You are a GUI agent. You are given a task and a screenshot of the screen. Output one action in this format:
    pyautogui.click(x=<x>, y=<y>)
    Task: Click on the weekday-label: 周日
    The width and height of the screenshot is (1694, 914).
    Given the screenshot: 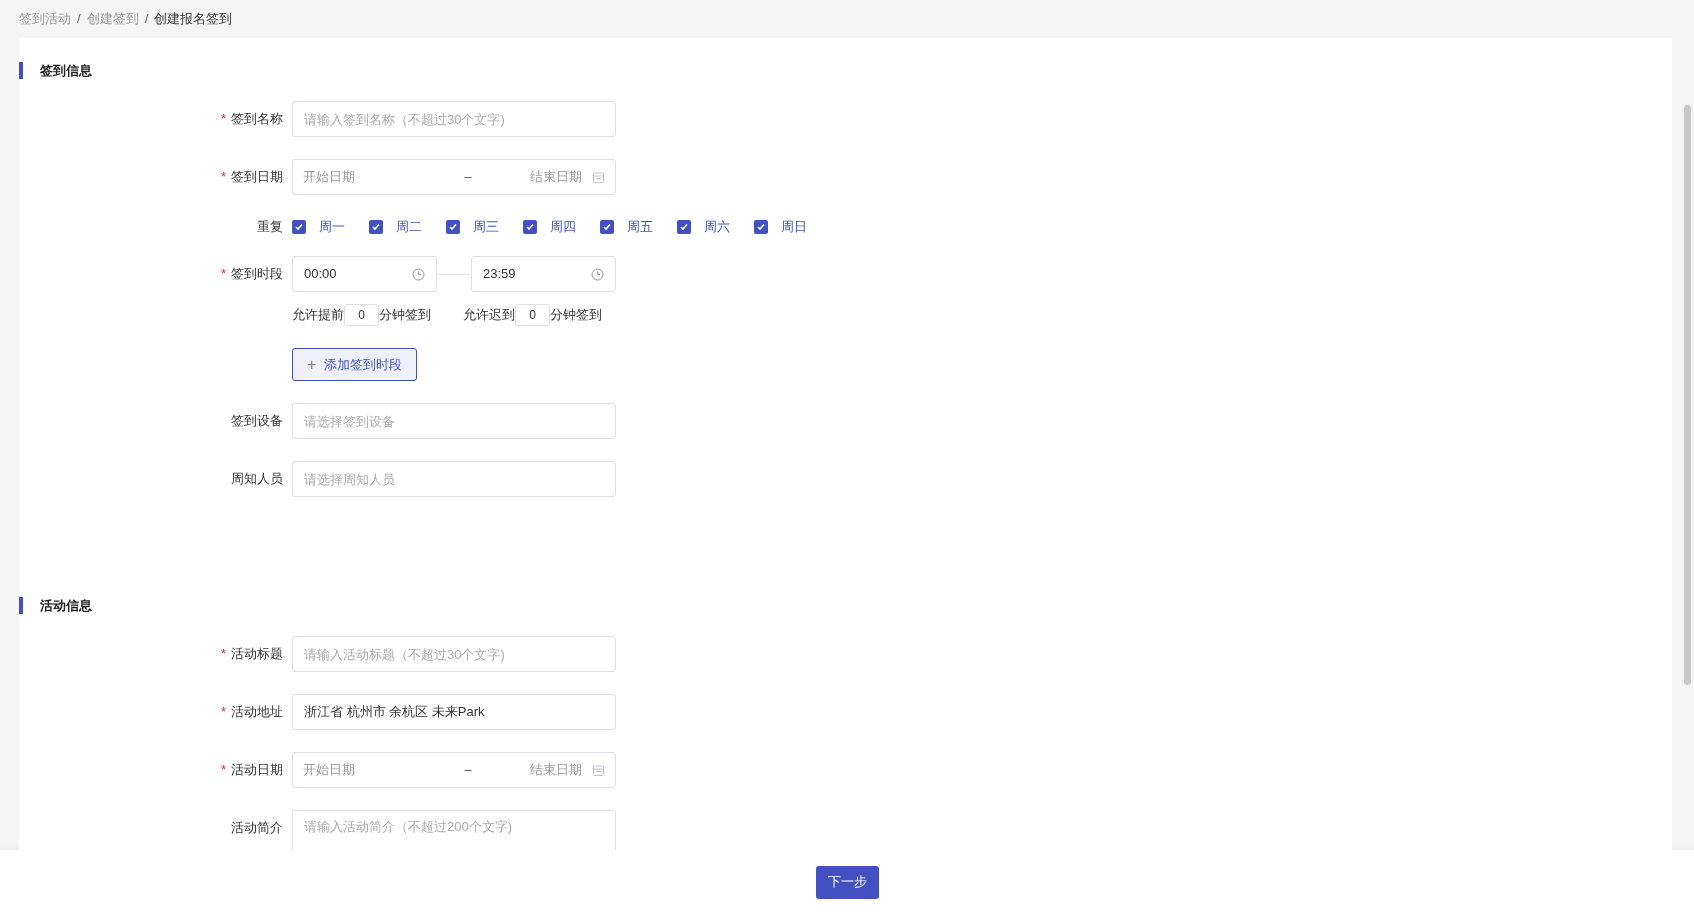 What is the action you would take?
    pyautogui.click(x=794, y=227)
    